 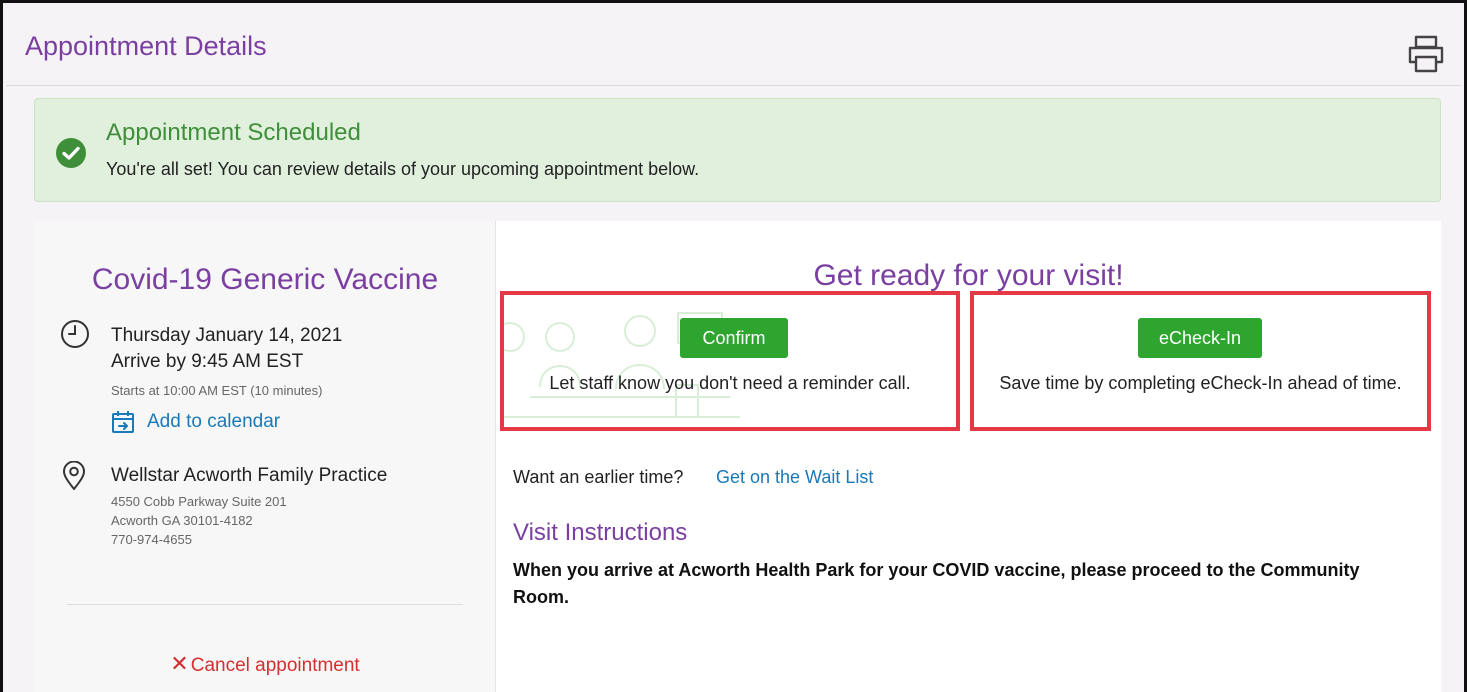 What do you see at coordinates (600, 532) in the screenshot?
I see `visit-instructions-title: Visit Instructions` at bounding box center [600, 532].